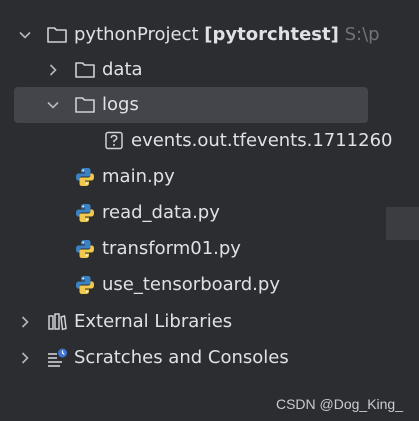 The image size is (419, 421). Describe the element at coordinates (181, 357) in the screenshot. I see `scratches-label: Scratches and Consoles` at that location.